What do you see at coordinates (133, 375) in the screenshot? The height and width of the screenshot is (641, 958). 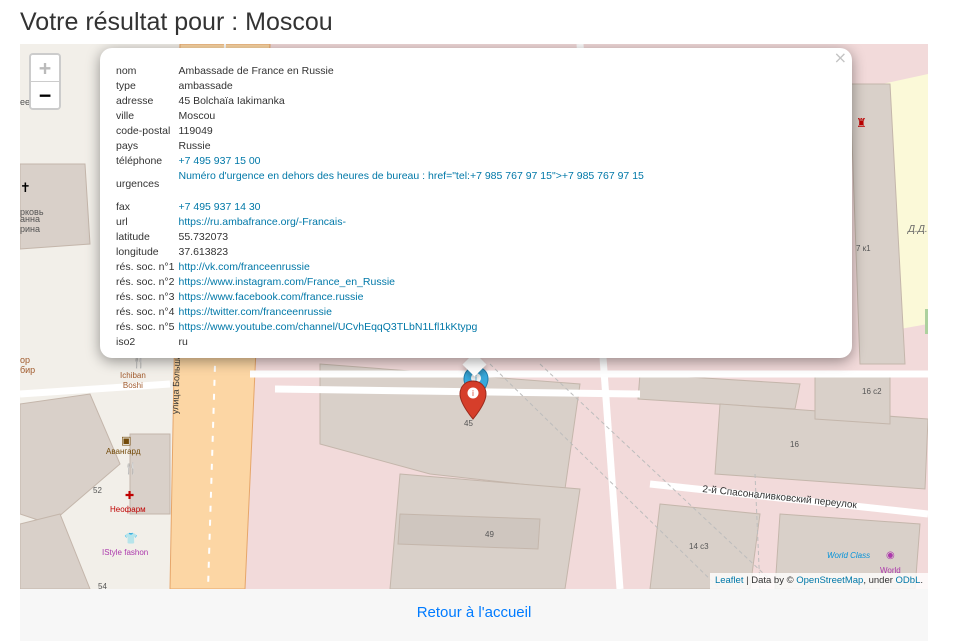 I see `poi-label-ichiban-line1: Ichiban` at bounding box center [133, 375].